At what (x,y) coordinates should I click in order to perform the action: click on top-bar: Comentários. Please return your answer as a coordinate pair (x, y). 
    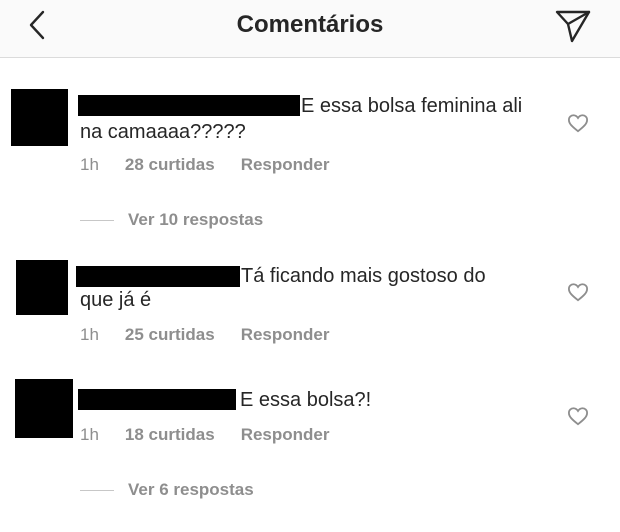
    Looking at the image, I should click on (310, 29).